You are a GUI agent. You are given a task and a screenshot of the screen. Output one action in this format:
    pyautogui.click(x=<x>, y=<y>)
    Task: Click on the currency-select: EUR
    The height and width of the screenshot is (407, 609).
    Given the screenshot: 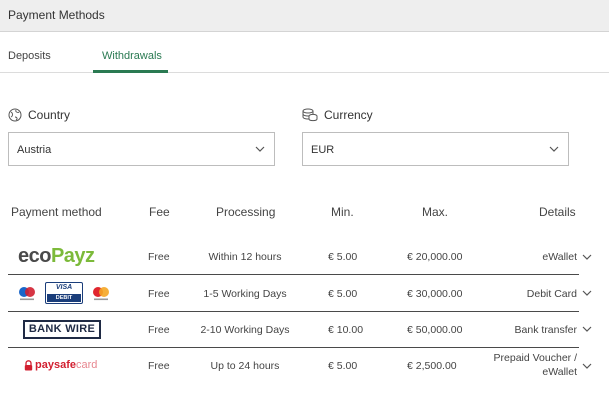 What is the action you would take?
    pyautogui.click(x=435, y=149)
    